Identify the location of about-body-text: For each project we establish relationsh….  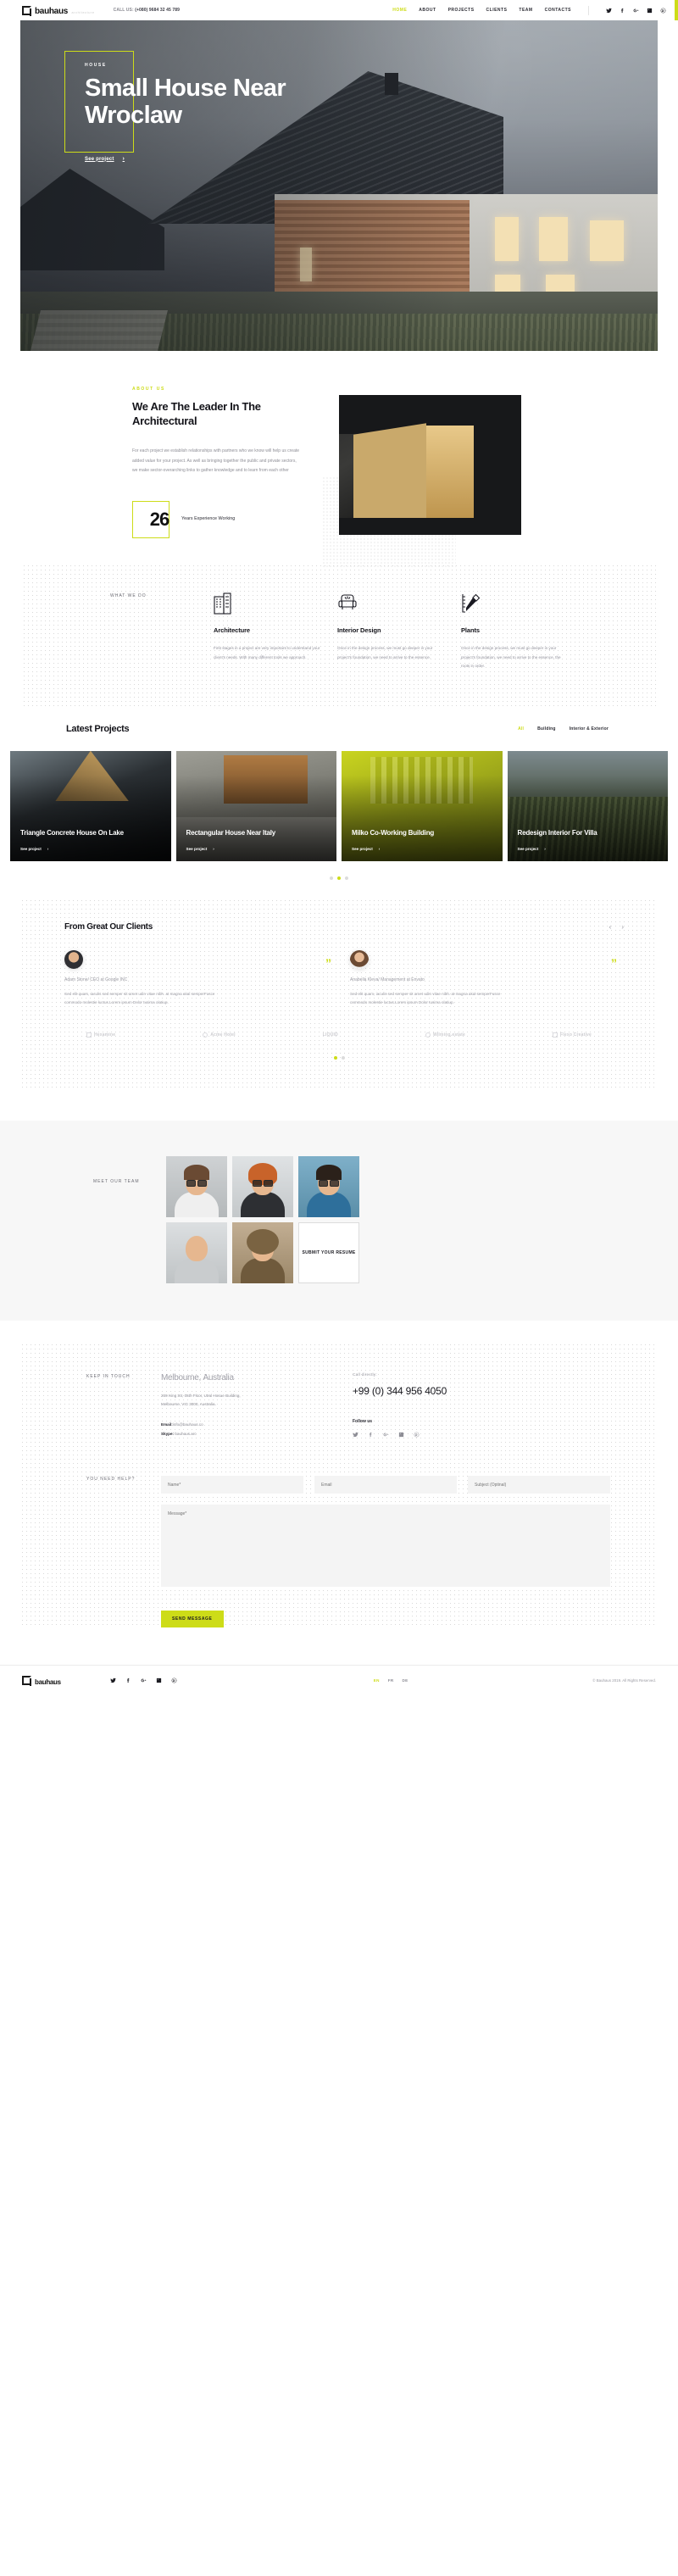
(216, 460).